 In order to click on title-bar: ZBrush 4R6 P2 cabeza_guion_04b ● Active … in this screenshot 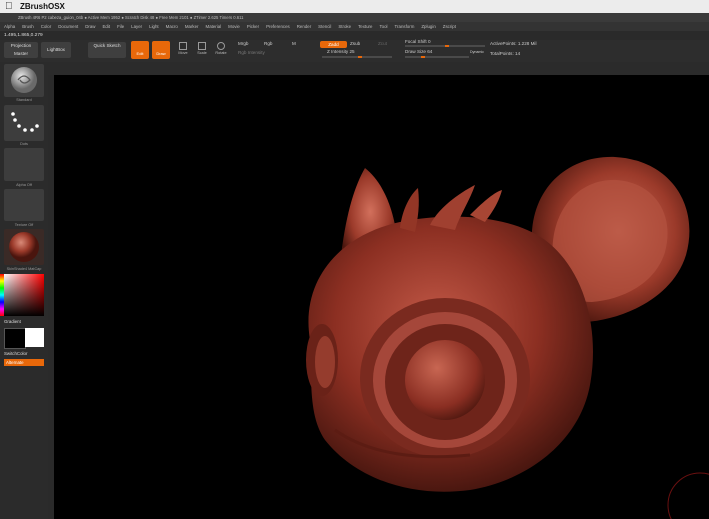, I will do `click(354, 17)`.